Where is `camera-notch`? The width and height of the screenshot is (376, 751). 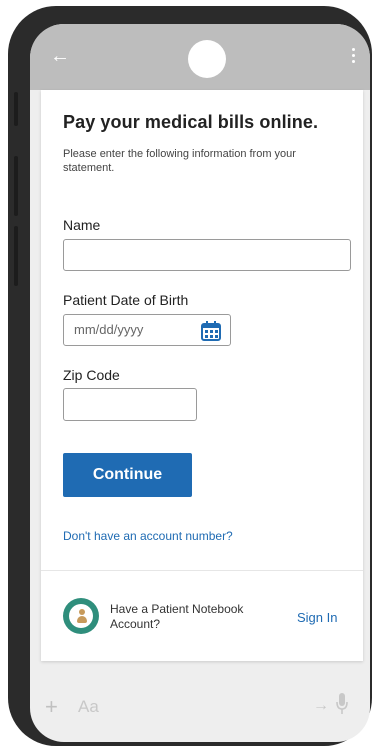 camera-notch is located at coordinates (207, 59).